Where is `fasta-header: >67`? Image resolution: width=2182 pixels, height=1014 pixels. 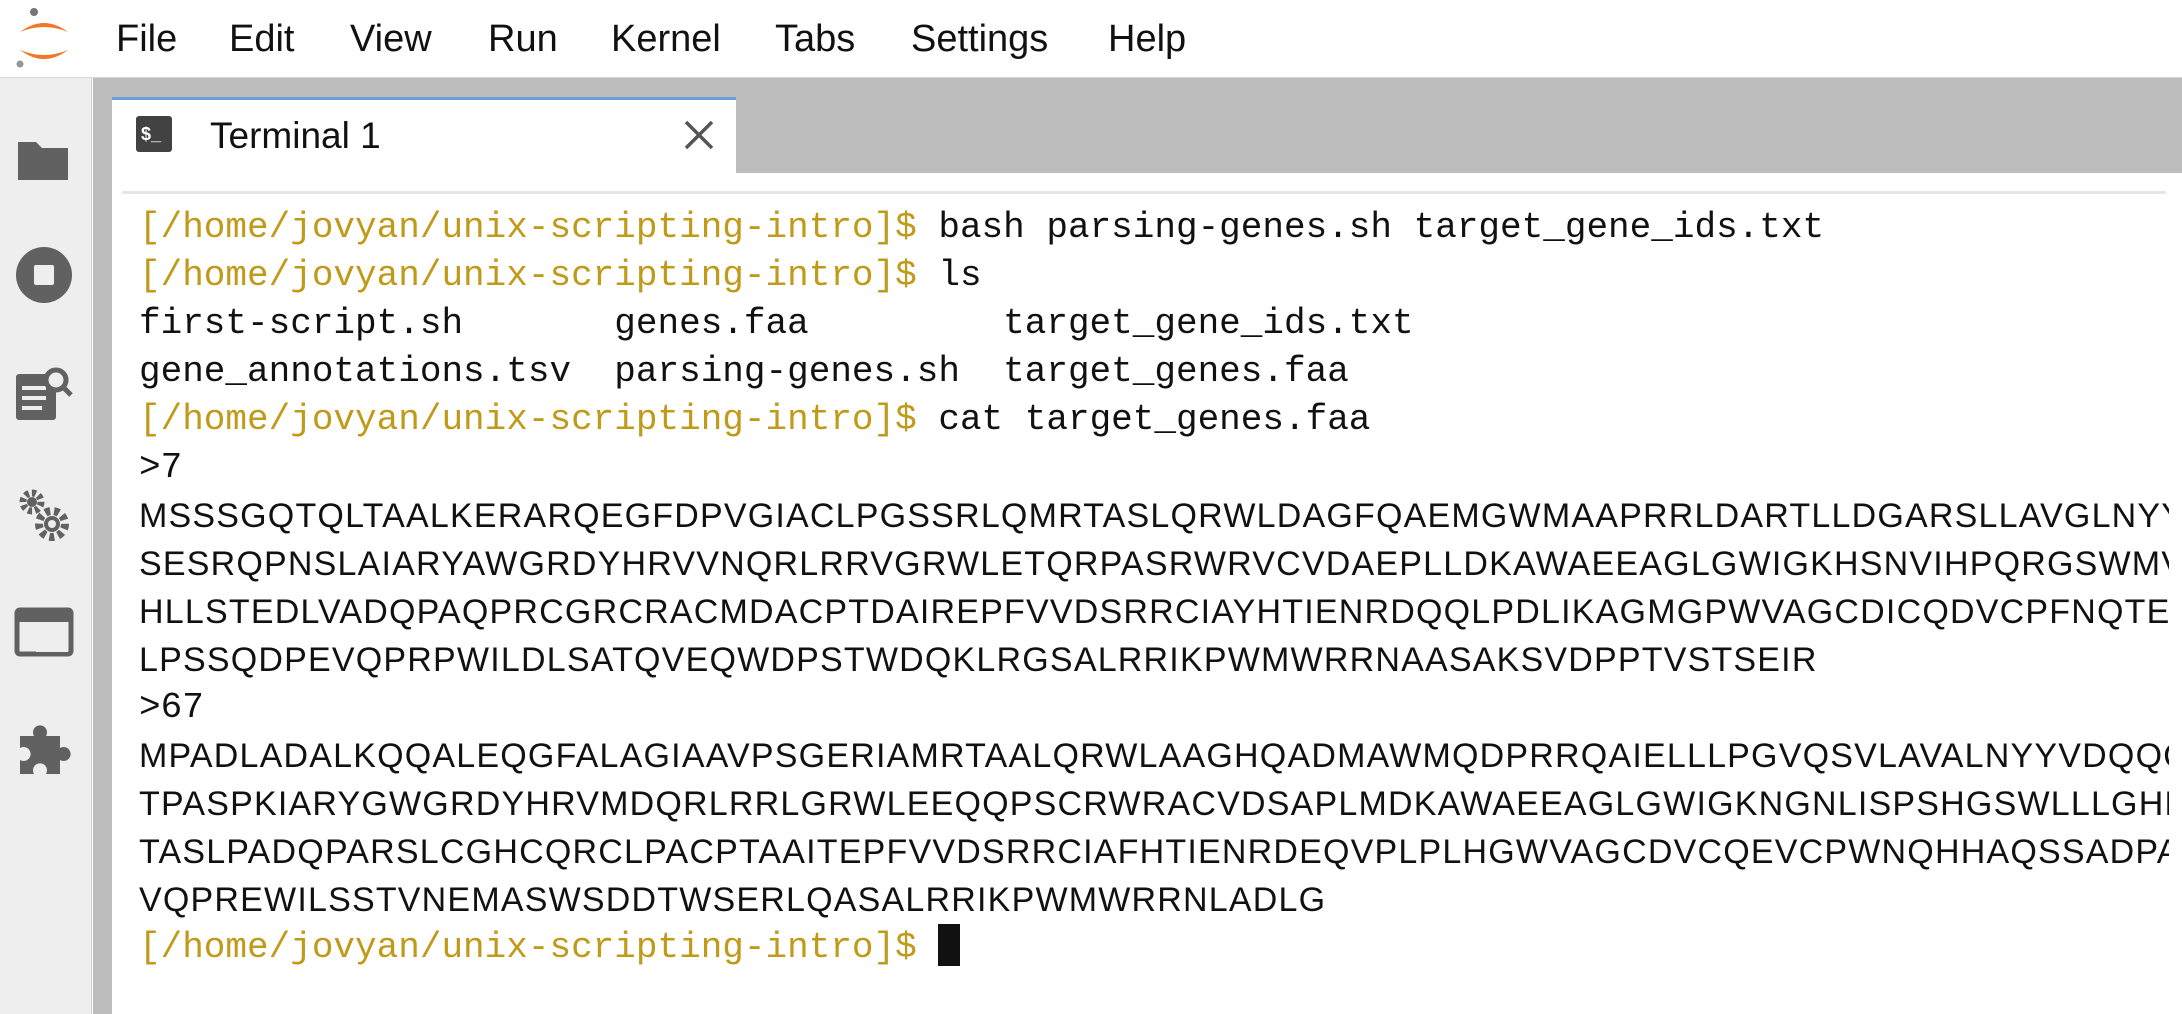
fasta-header: >67 is located at coordinates (171, 707).